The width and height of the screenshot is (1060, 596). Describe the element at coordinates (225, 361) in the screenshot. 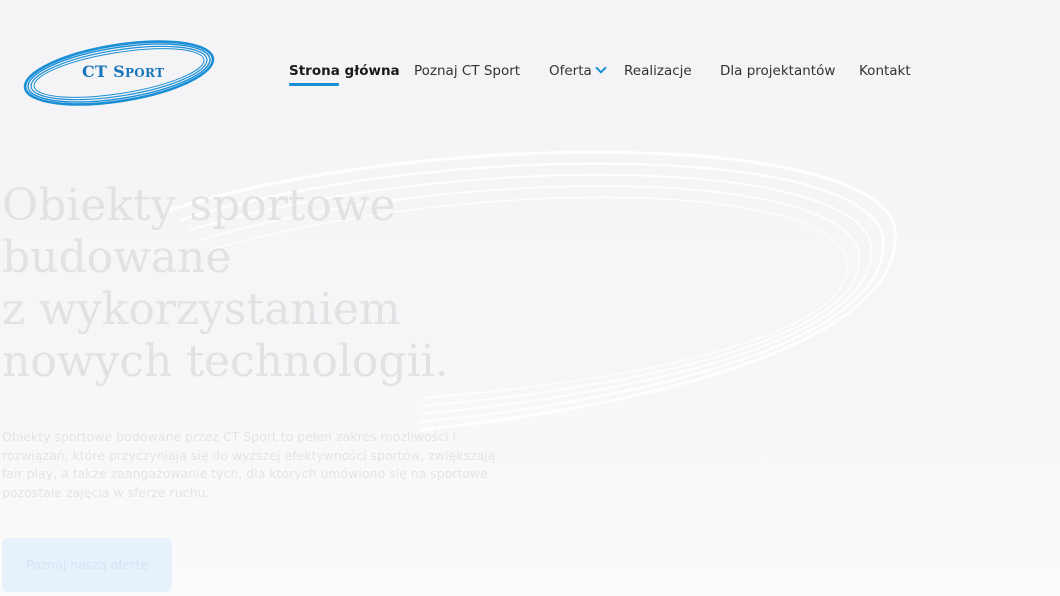

I see `hero-title-line: nowych technologii.` at that location.